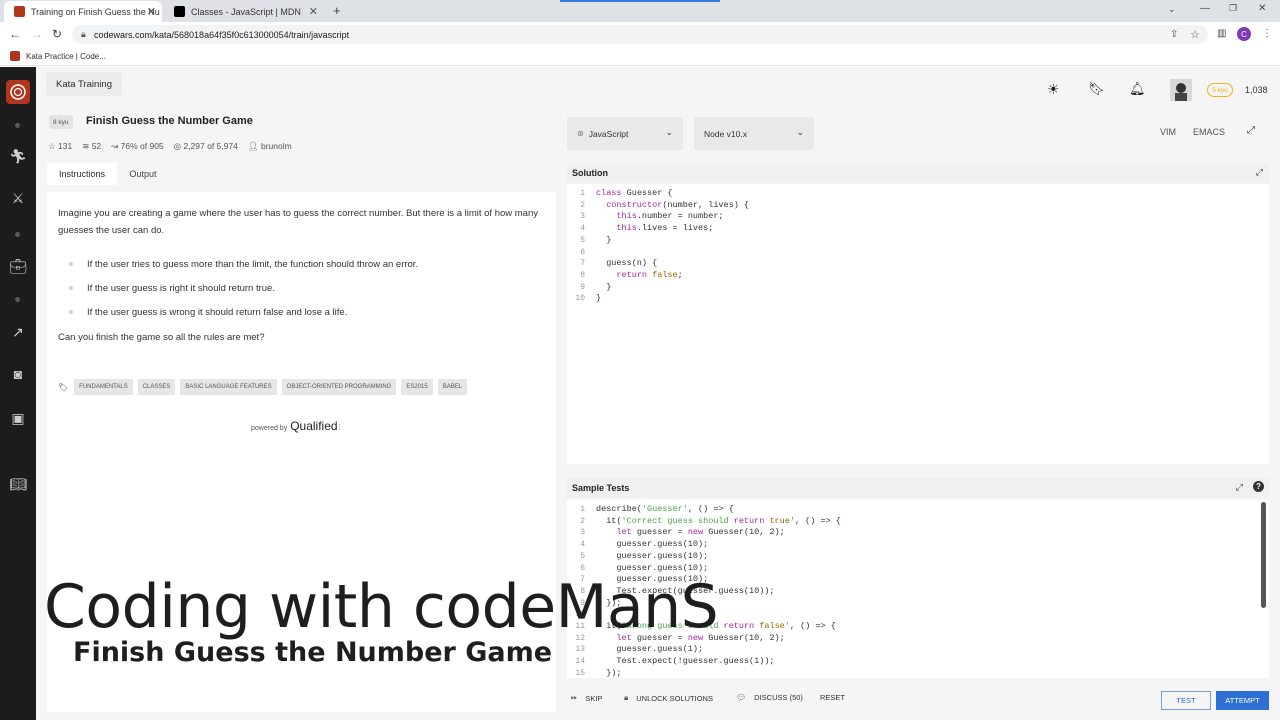 The image size is (1280, 720). What do you see at coordinates (1186, 700) in the screenshot?
I see `test-button: TEST` at bounding box center [1186, 700].